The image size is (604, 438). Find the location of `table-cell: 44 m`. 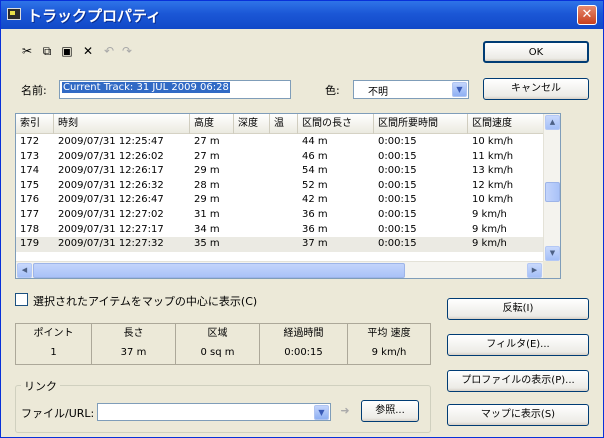

table-cell: 44 m is located at coordinates (315, 141).